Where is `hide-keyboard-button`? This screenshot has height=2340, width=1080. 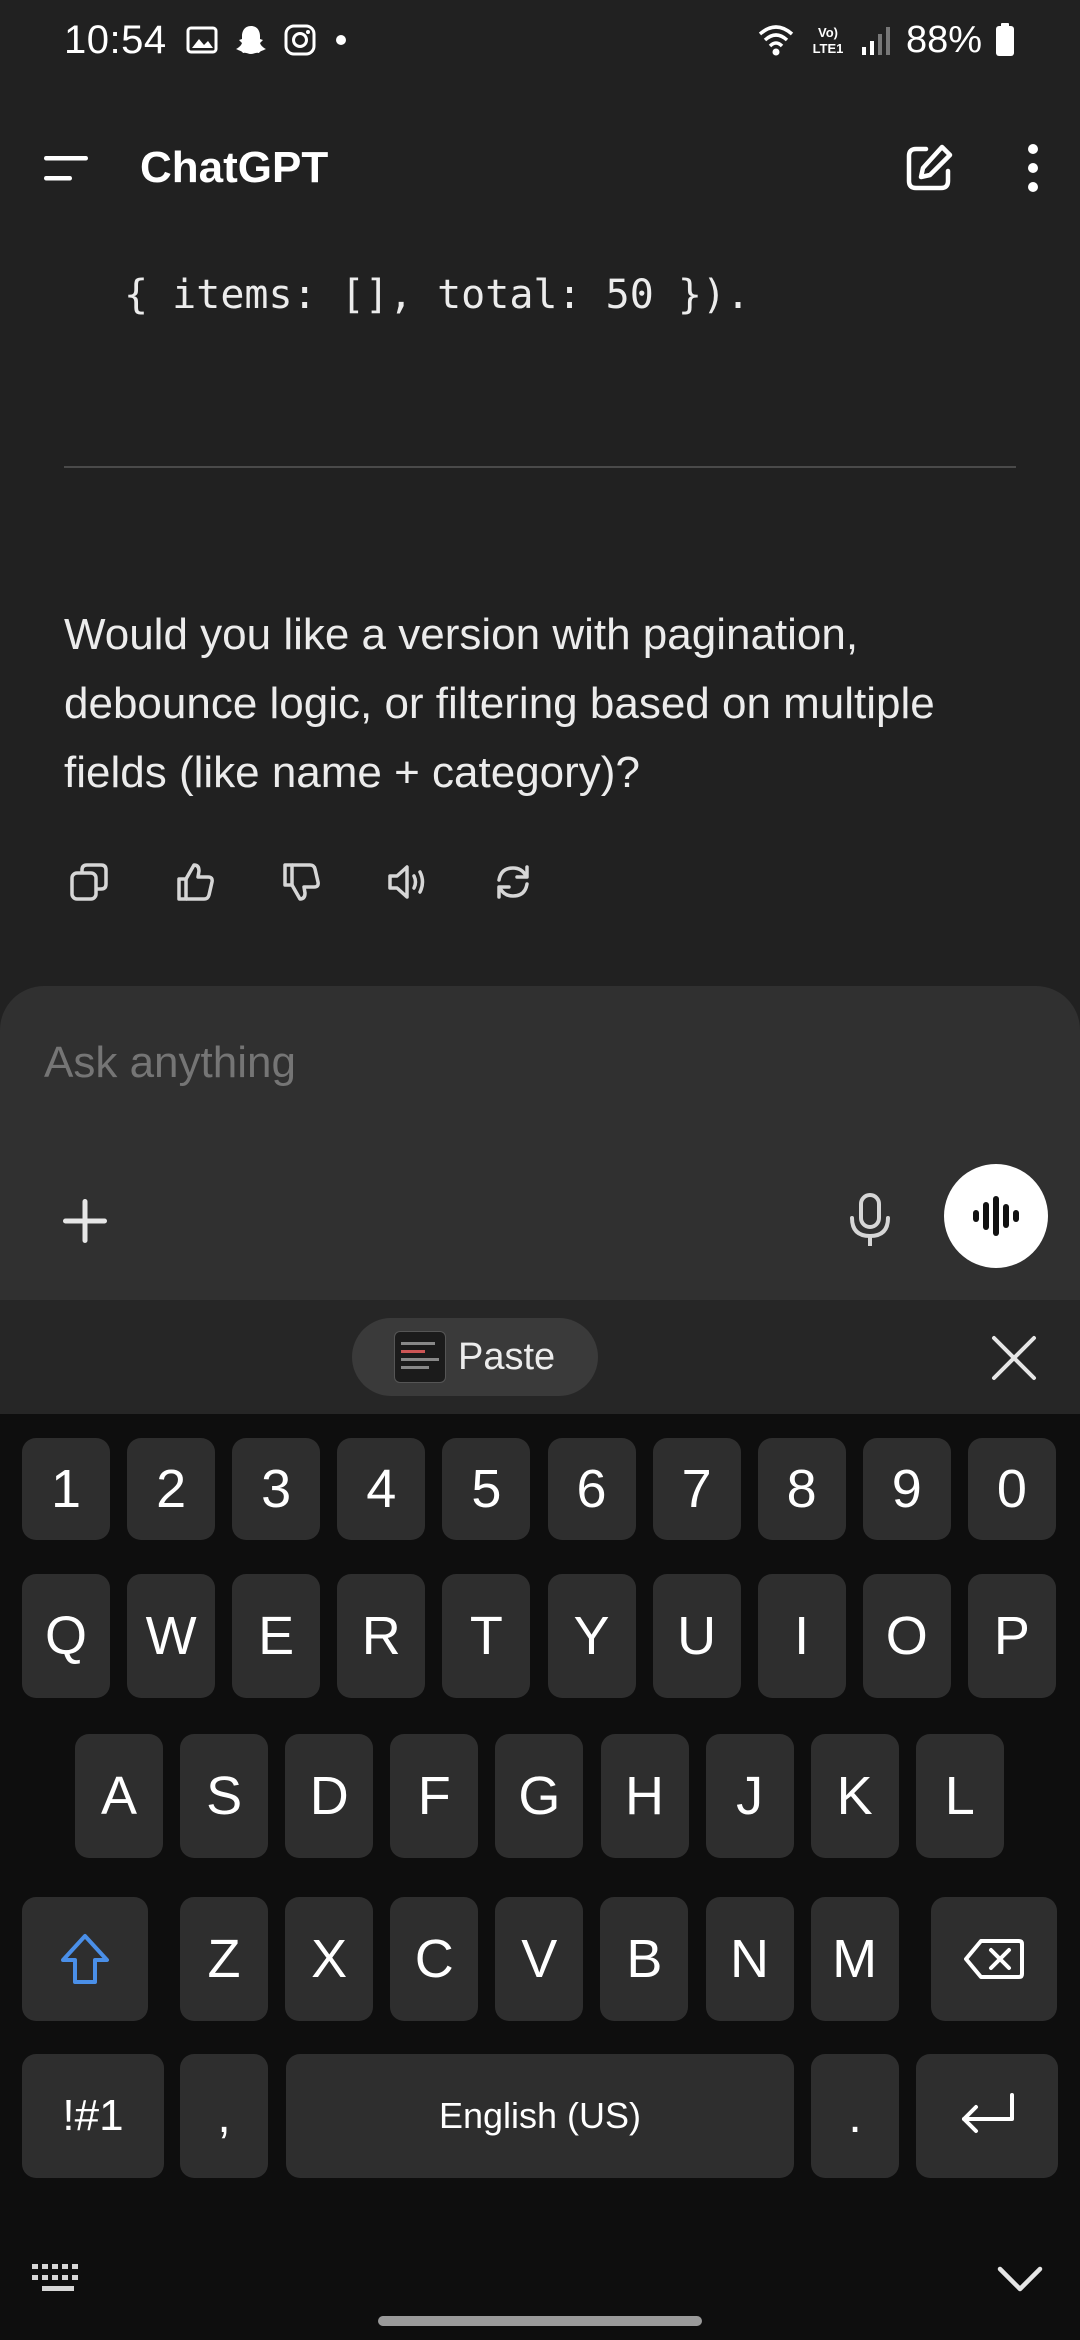
hide-keyboard-button is located at coordinates (1020, 2279).